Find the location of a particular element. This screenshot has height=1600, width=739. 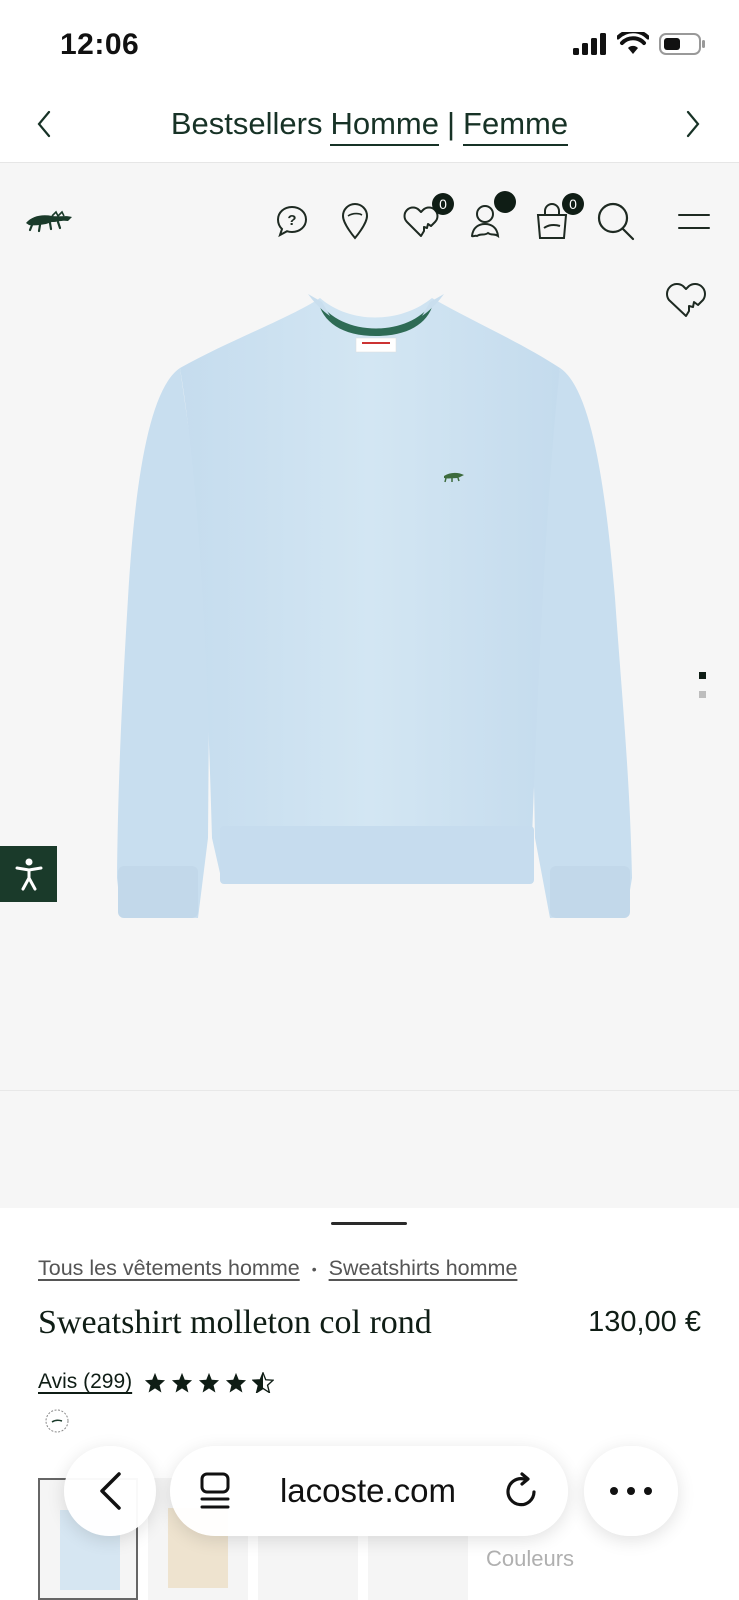

site-header: ? 0 0 is located at coordinates (369, 220).